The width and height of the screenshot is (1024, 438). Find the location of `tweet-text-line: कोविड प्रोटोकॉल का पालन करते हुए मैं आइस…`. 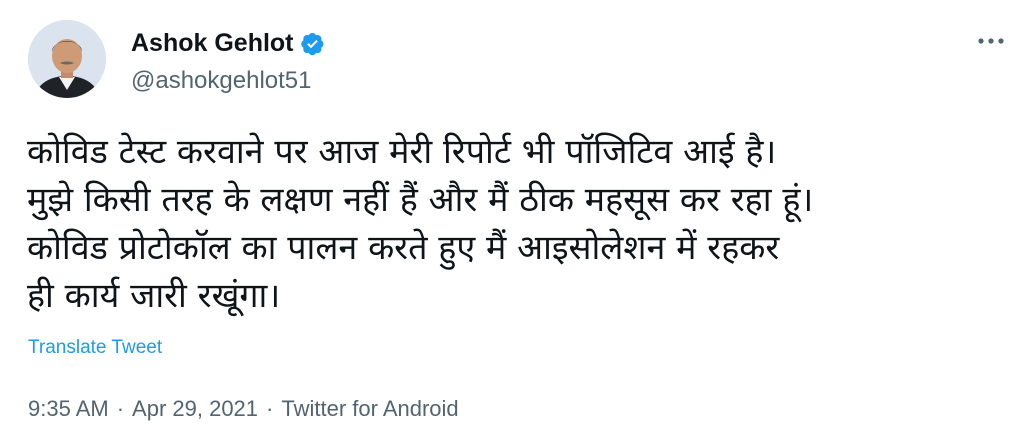

tweet-text-line: कोविड प्रोटोकॉल का पालन करते हुए मैं आइस… is located at coordinates (403, 248).